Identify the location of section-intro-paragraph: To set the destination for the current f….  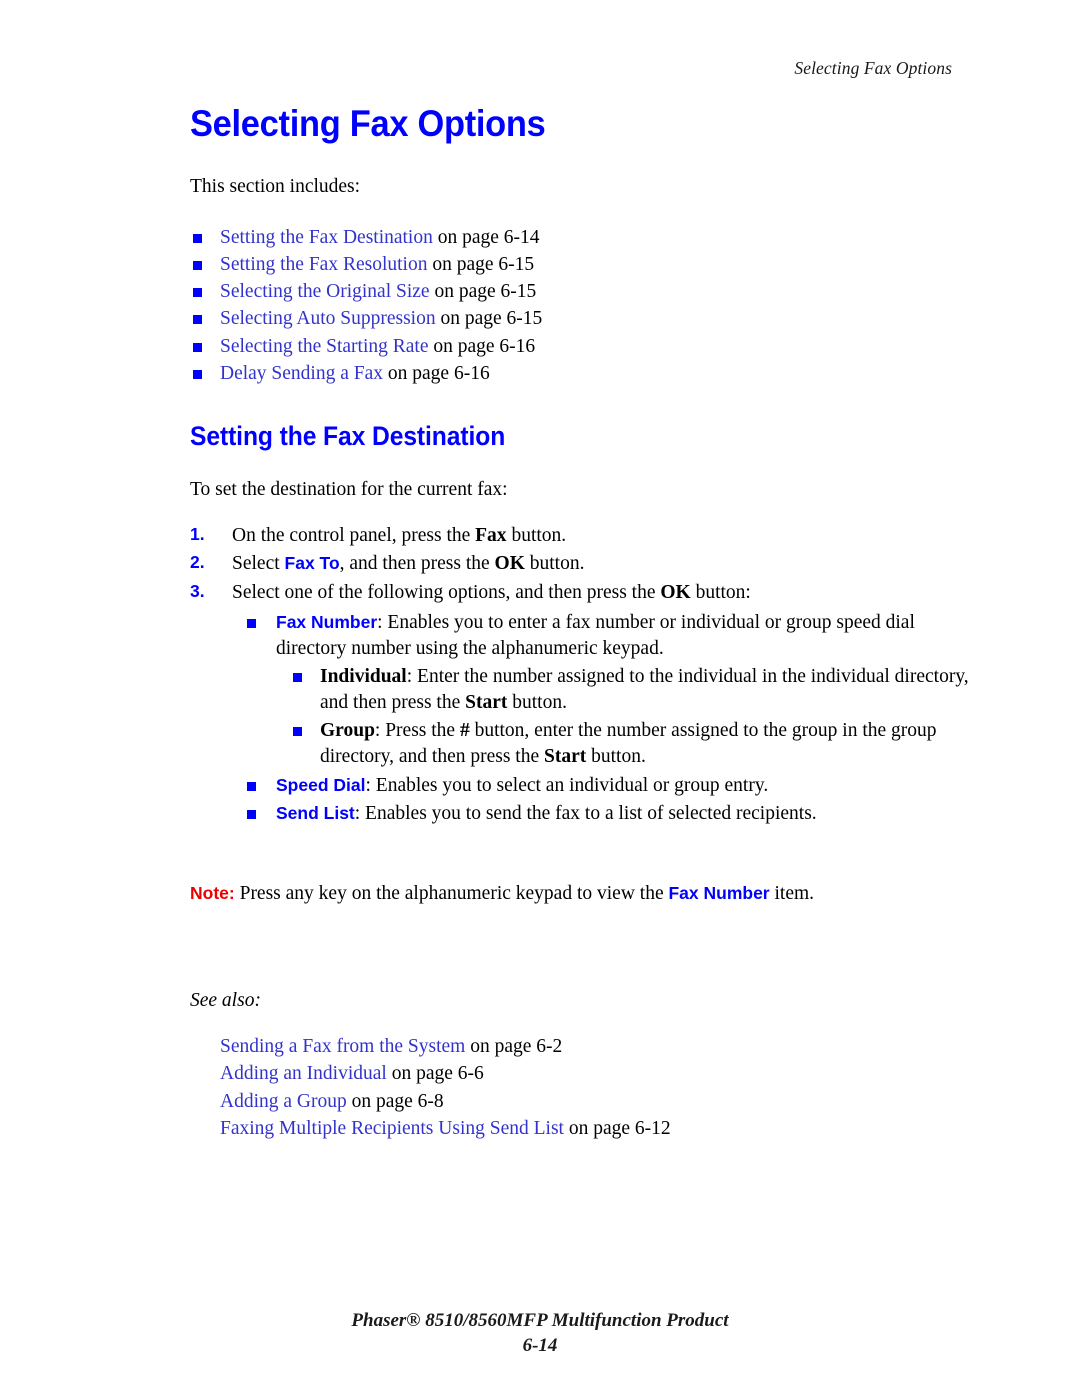
(349, 489).